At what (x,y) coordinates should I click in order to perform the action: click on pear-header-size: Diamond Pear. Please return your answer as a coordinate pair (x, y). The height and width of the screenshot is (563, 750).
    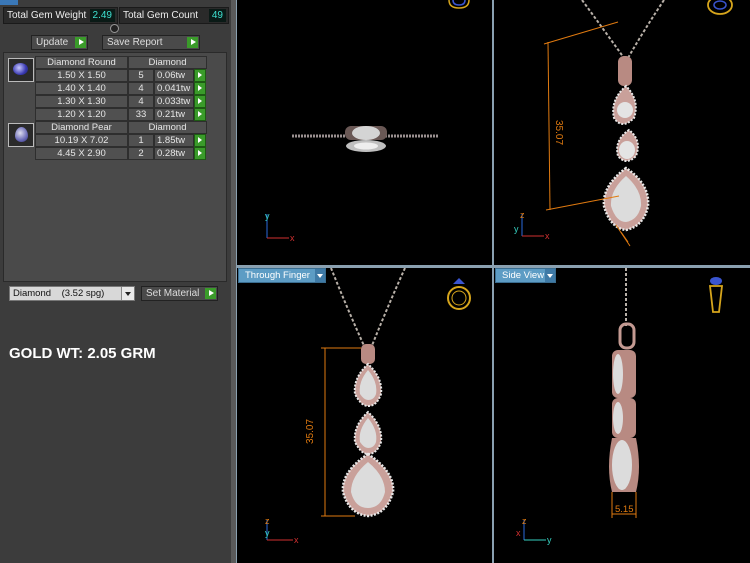
    Looking at the image, I should click on (81, 127).